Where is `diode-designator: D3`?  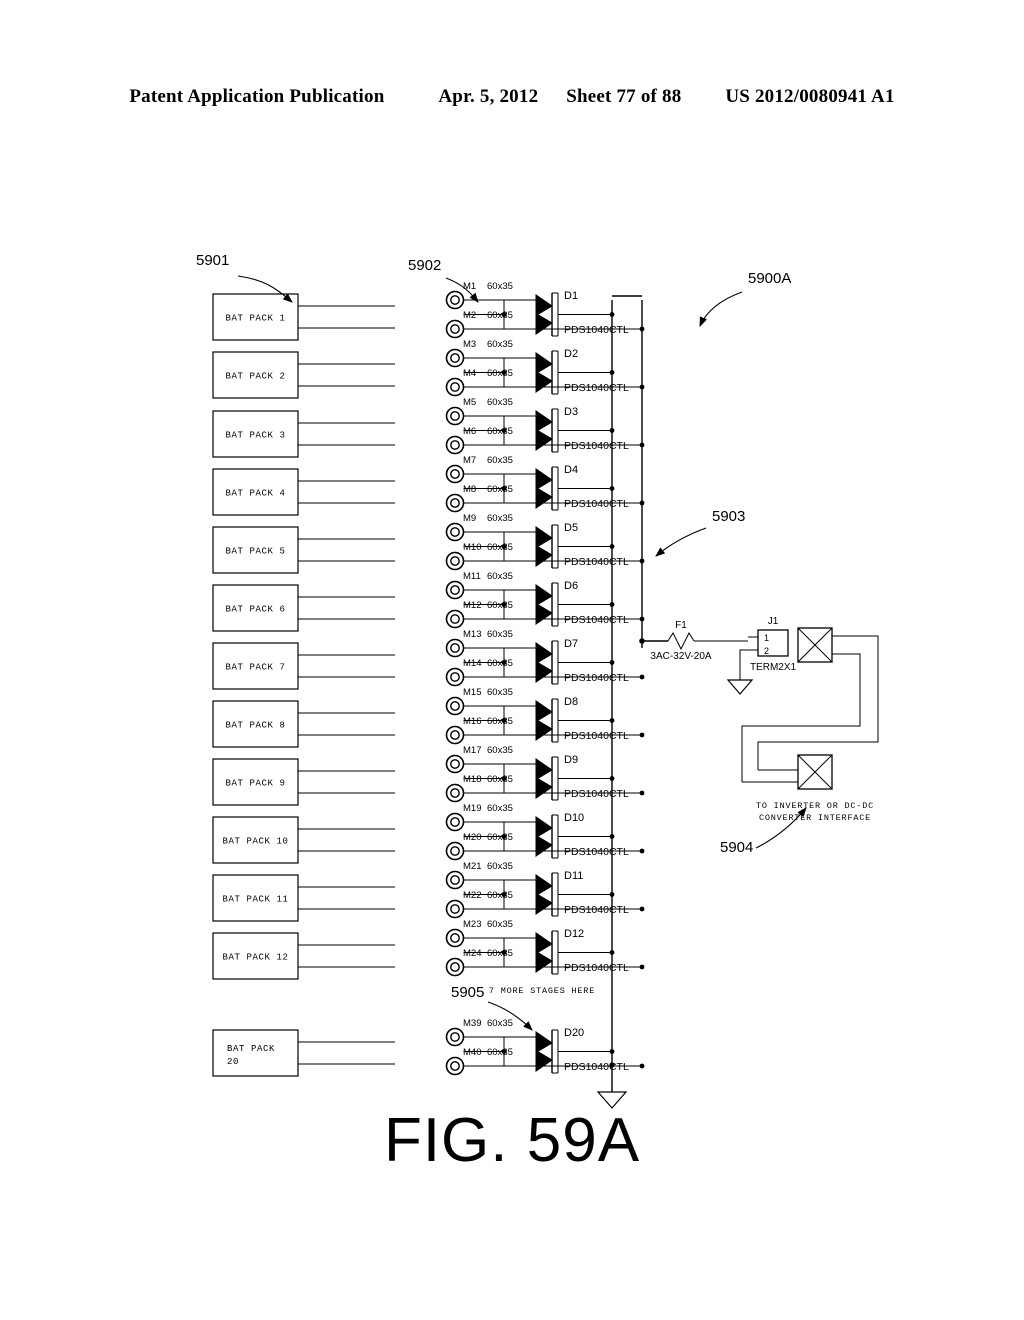 diode-designator: D3 is located at coordinates (571, 412).